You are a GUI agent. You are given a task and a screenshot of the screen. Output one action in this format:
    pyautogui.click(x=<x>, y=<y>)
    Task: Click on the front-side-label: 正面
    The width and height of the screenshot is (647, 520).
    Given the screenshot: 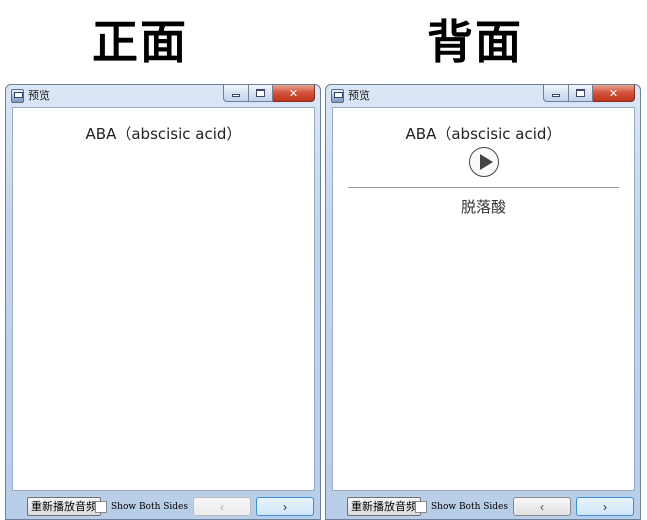 What is the action you would take?
    pyautogui.click(x=140, y=42)
    